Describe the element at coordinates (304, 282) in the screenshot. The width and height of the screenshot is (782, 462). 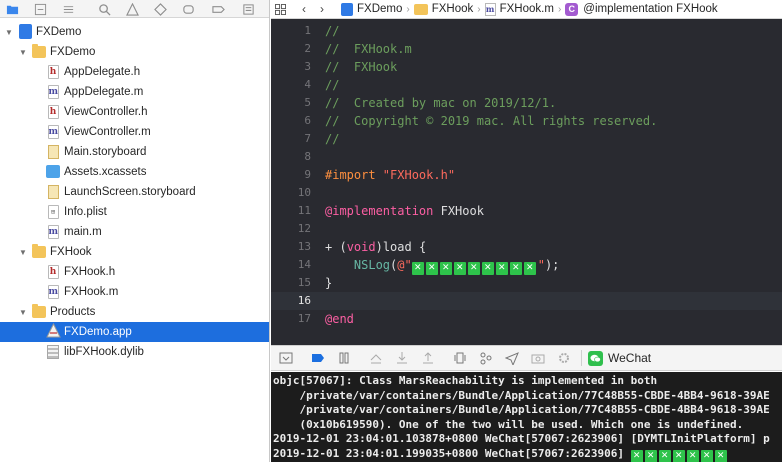
I see `line-number: 15` at that location.